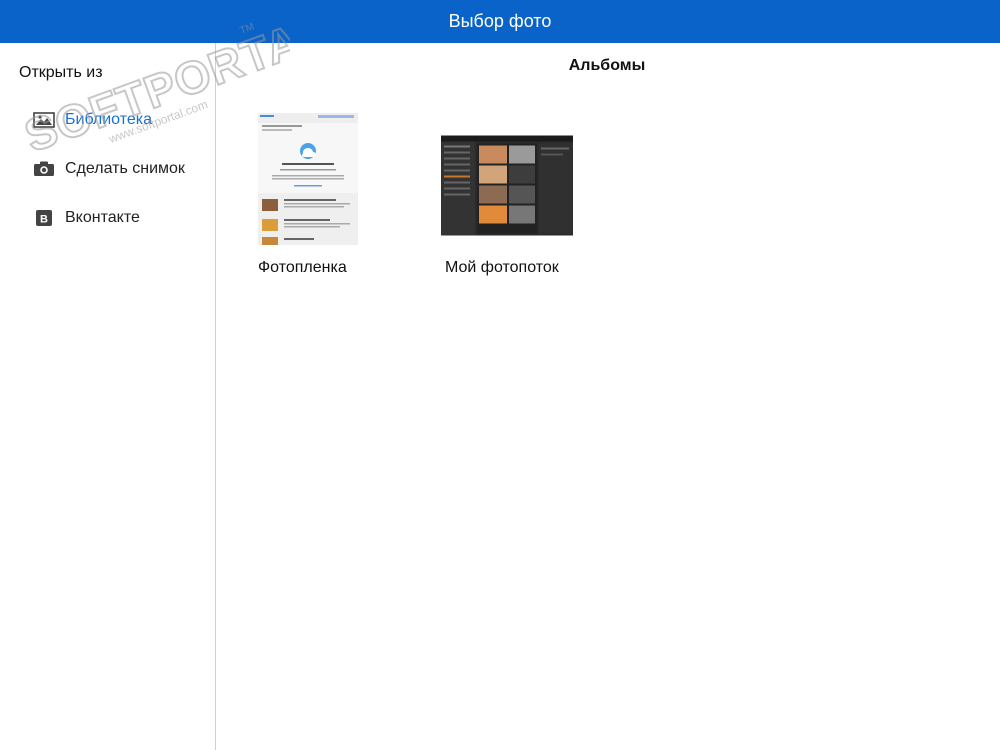 The width and height of the screenshot is (1000, 750). I want to click on sidebar-item-label: Сделать снимок, so click(125, 168).